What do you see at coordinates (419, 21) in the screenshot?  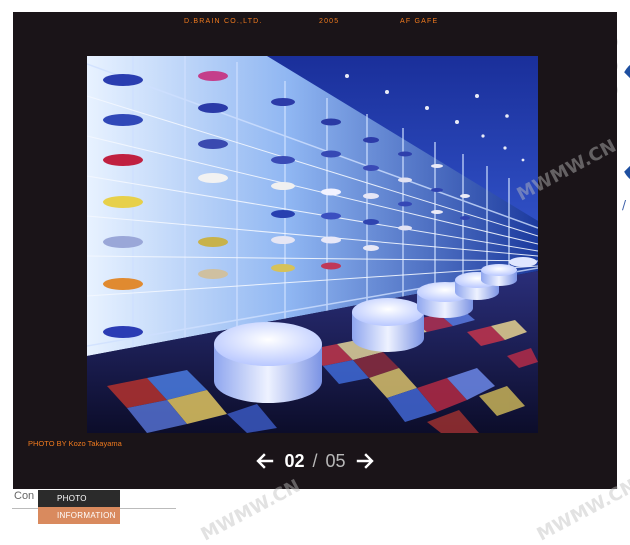 I see `project-name: AF GAFE` at bounding box center [419, 21].